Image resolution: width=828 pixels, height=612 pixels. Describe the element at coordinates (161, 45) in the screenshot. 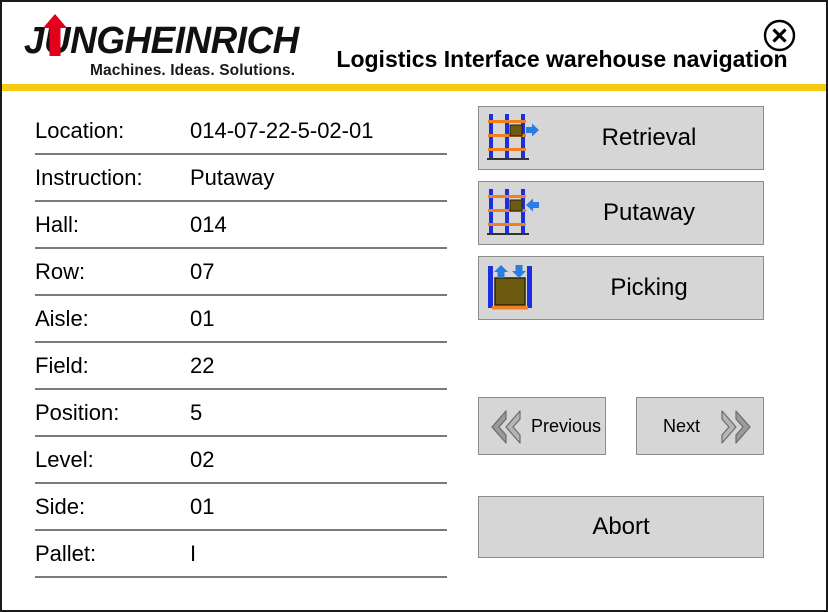

I see `jungheinrich-logo: JUNGHEINRICH Machines. Ideas. Solutions.` at that location.